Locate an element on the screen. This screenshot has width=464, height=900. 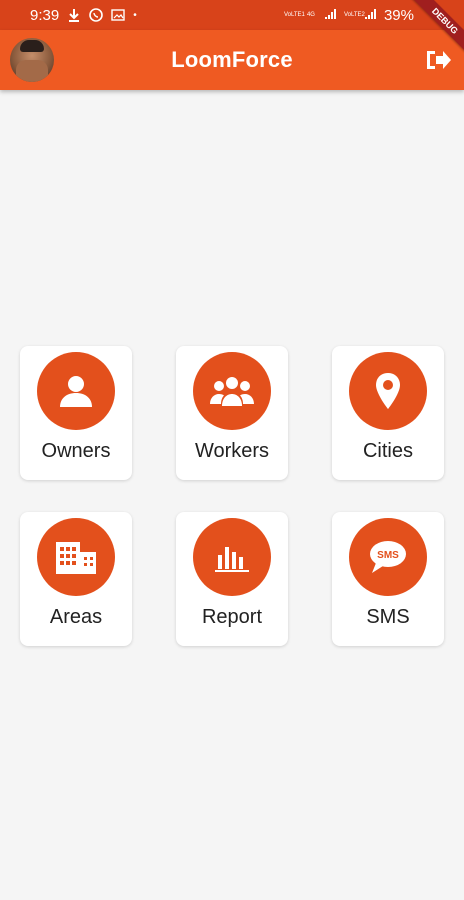
tile-label: Workers is located at coordinates (232, 451).